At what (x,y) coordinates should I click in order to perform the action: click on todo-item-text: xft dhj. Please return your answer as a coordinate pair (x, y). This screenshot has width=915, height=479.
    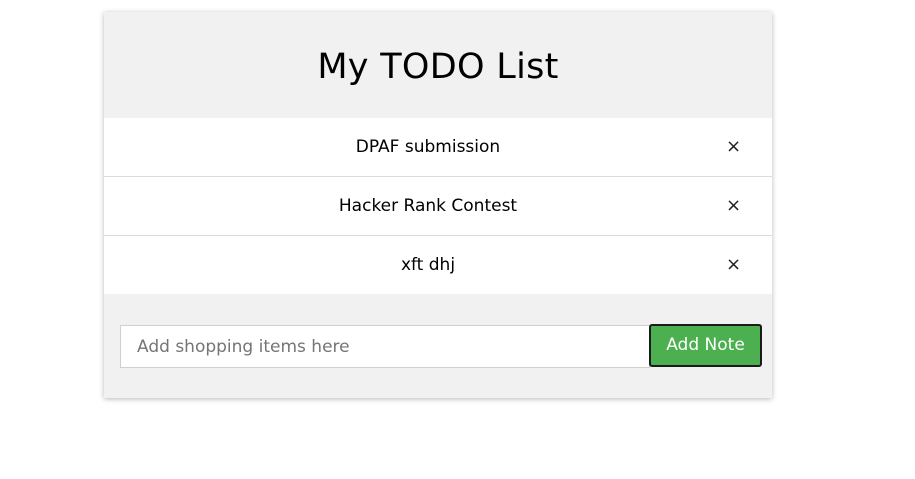
    Looking at the image, I should click on (428, 265).